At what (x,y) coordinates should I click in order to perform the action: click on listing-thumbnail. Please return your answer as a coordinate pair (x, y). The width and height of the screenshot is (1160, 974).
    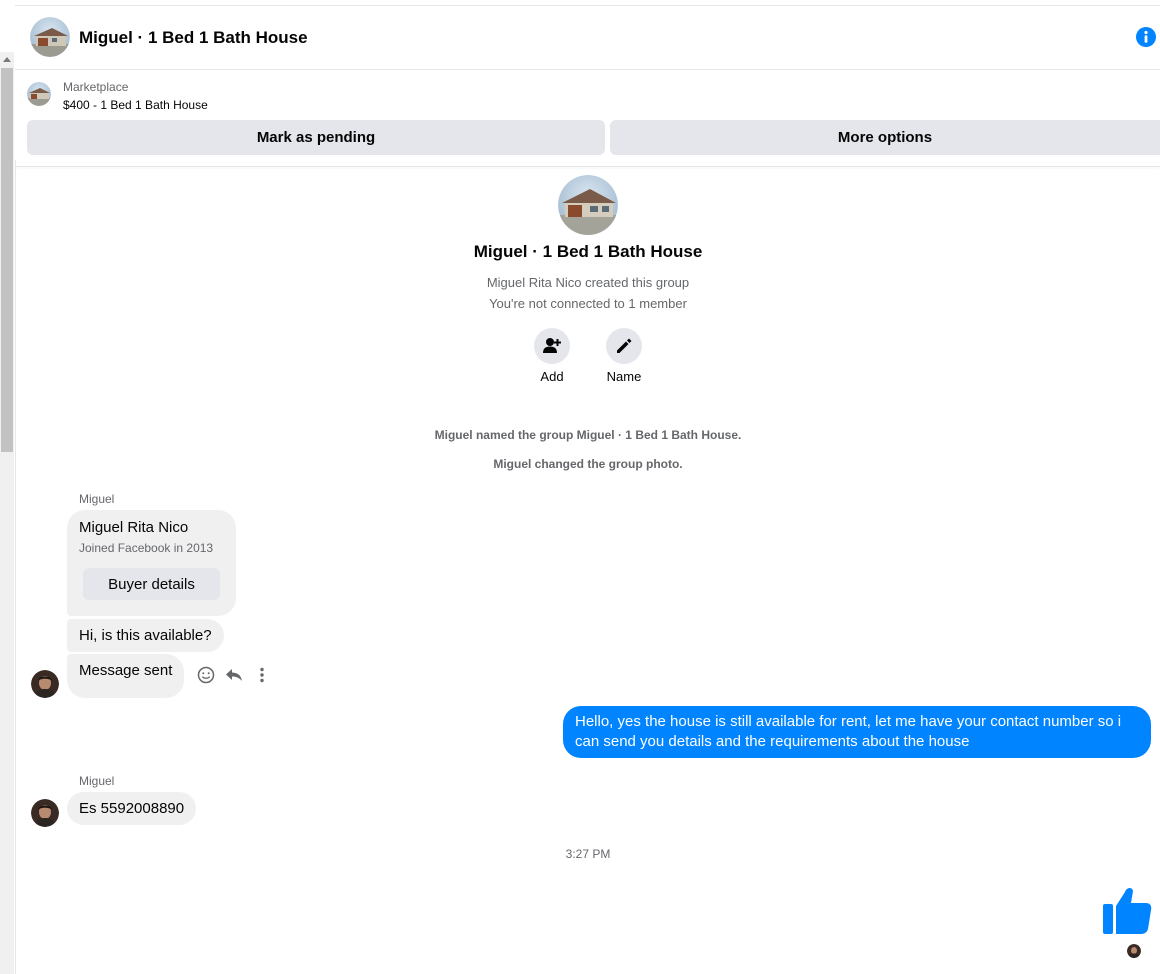
    Looking at the image, I should click on (39, 94).